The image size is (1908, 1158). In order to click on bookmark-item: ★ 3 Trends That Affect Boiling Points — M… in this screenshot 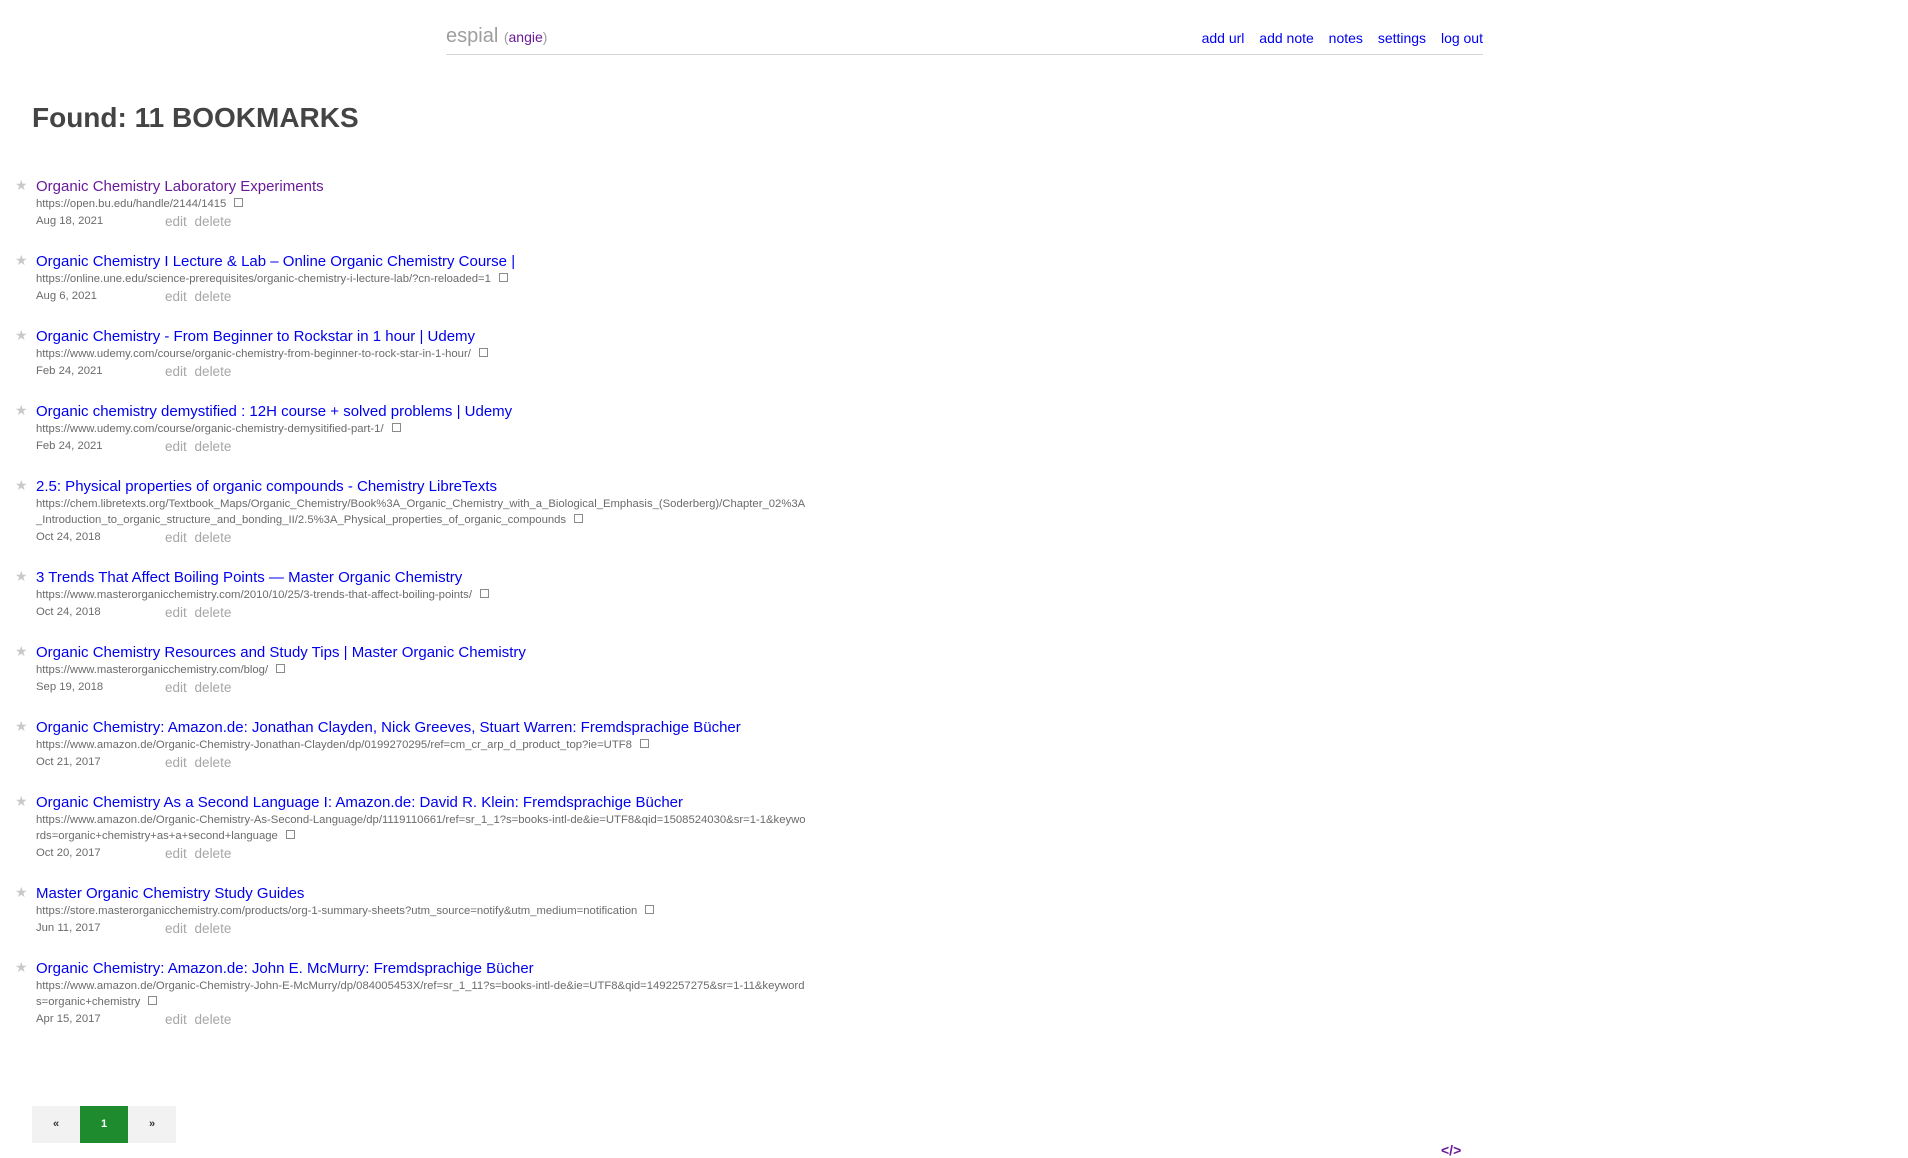, I will do `click(450, 594)`.